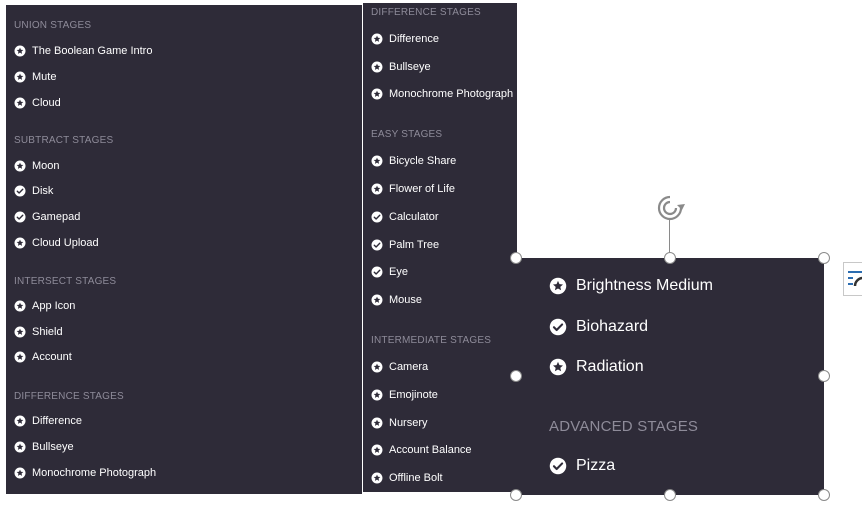  What do you see at coordinates (399, 423) in the screenshot?
I see `stage-item: Nursery` at bounding box center [399, 423].